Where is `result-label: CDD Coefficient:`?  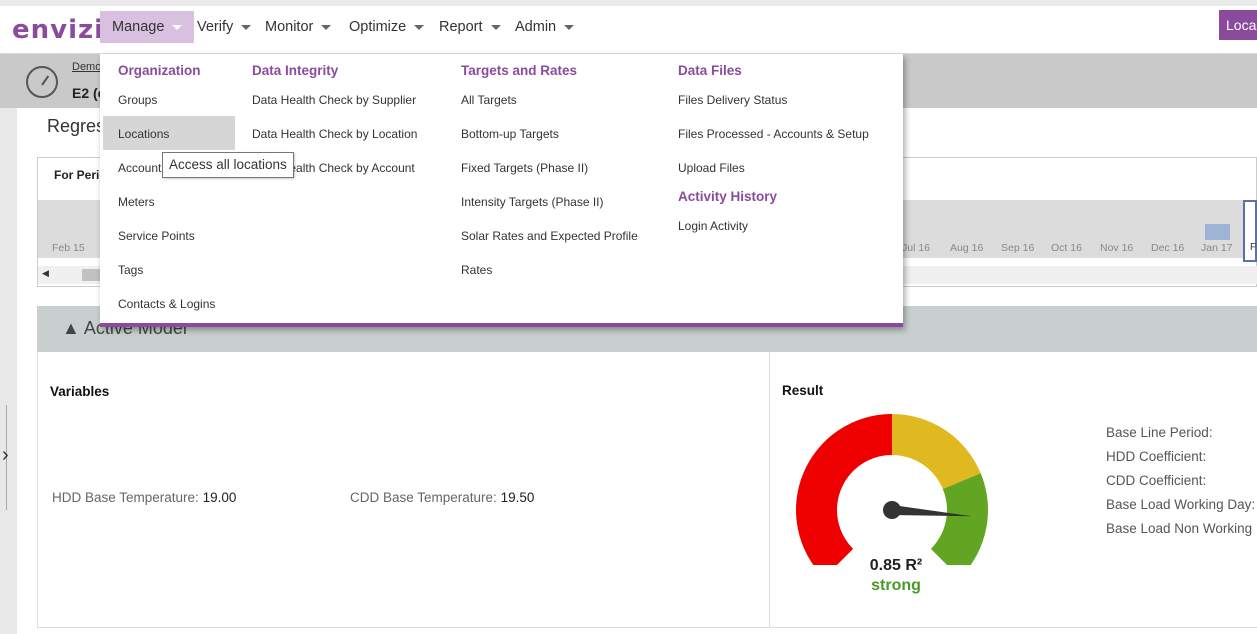
result-label: CDD Coefficient: is located at coordinates (1156, 480).